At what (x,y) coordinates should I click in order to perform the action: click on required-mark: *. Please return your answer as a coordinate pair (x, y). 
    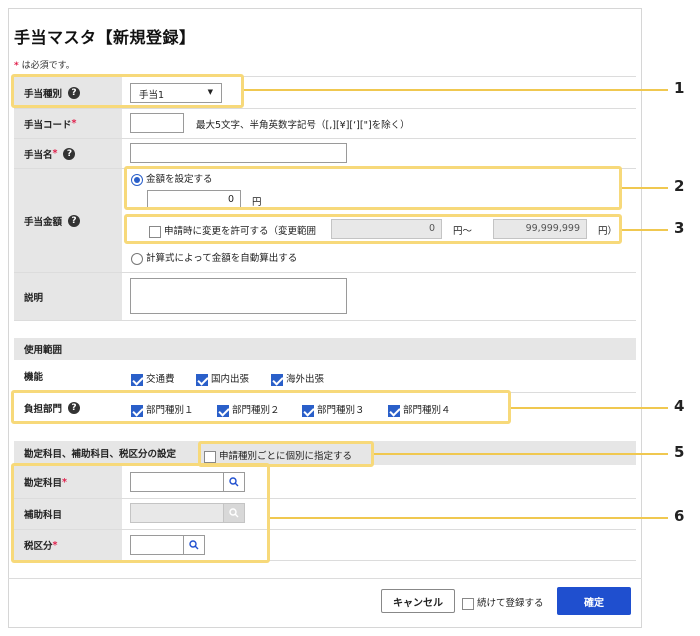
    Looking at the image, I should click on (16, 66).